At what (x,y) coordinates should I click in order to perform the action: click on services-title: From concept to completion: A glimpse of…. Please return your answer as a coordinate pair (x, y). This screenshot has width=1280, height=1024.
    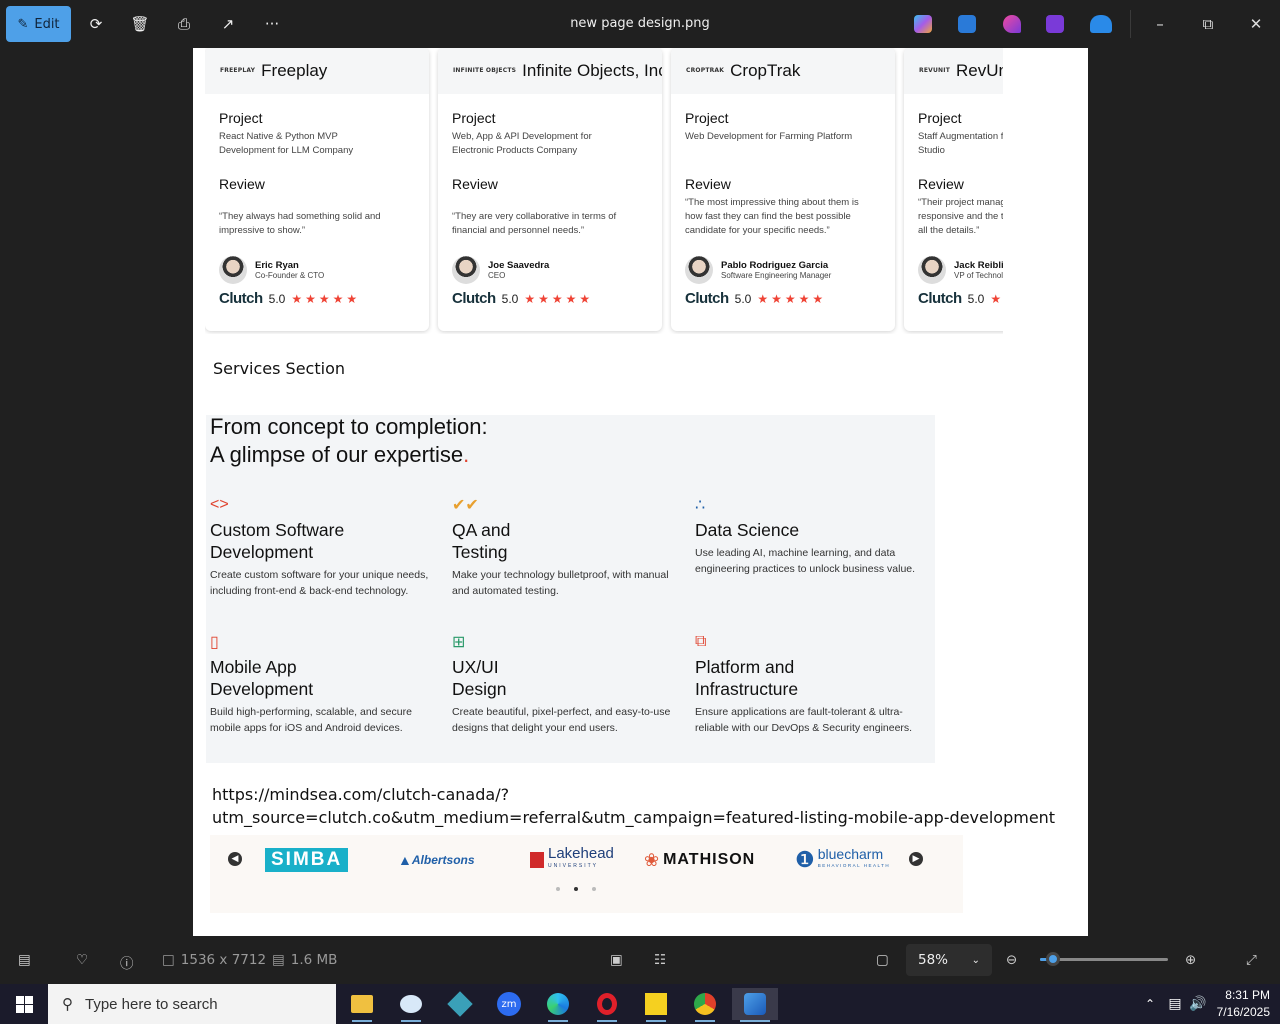
    Looking at the image, I should click on (349, 440).